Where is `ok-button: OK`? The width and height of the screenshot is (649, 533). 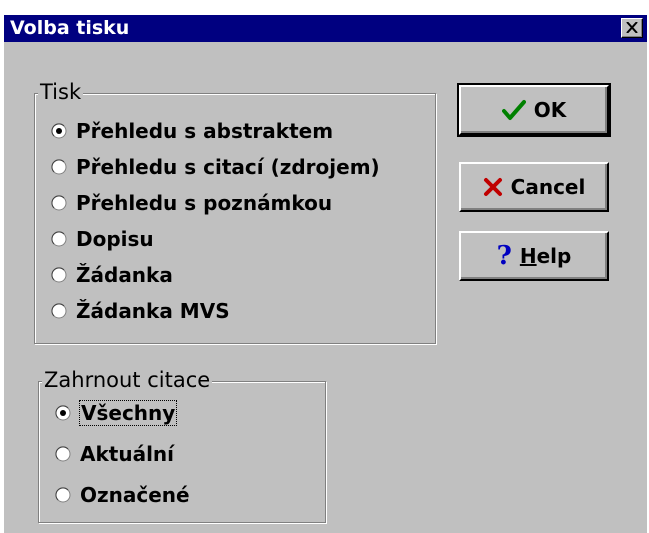 ok-button: OK is located at coordinates (534, 110).